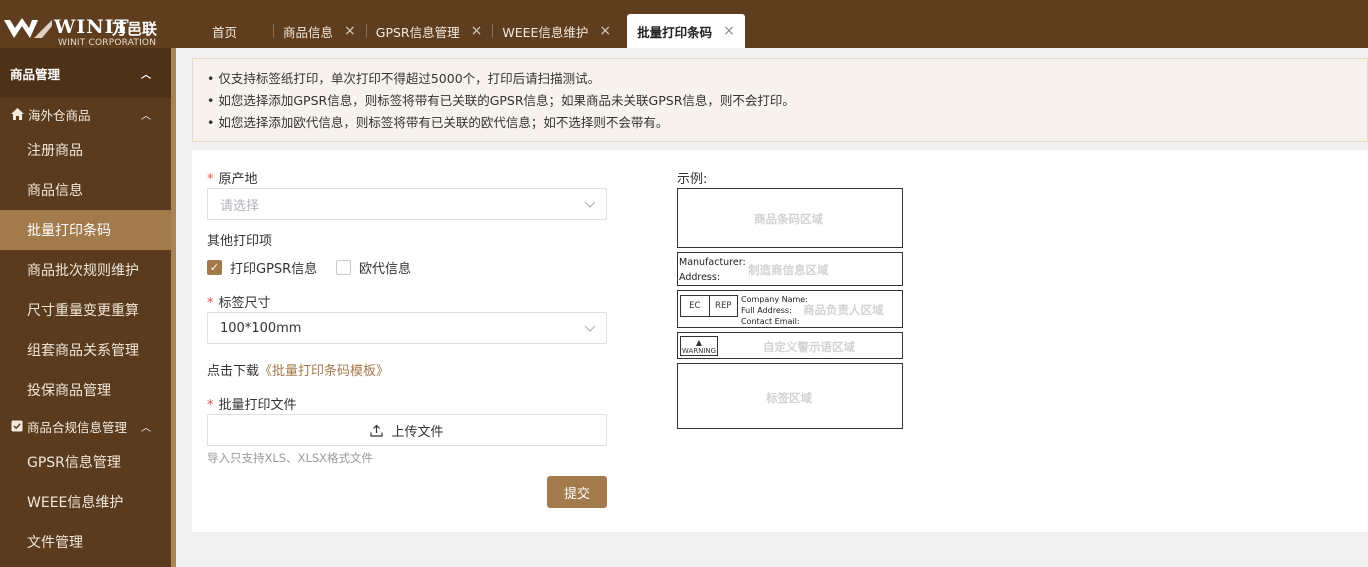  Describe the element at coordinates (559, 31) in the screenshot. I see `tab-weee: WEEE信息维护 ×` at that location.